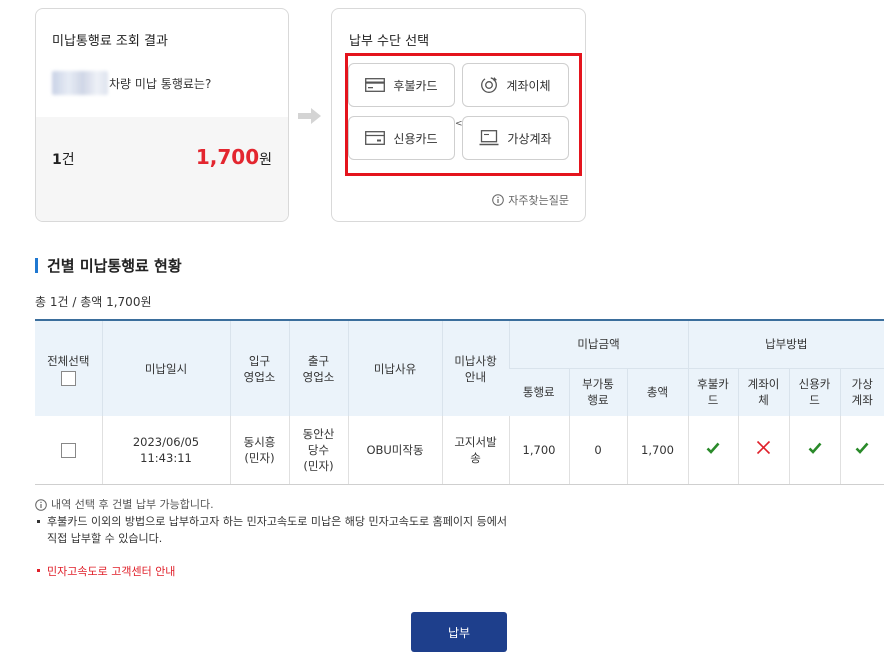 This screenshot has height=669, width=894. I want to click on credit-card-button: 신용카드, so click(401, 138).